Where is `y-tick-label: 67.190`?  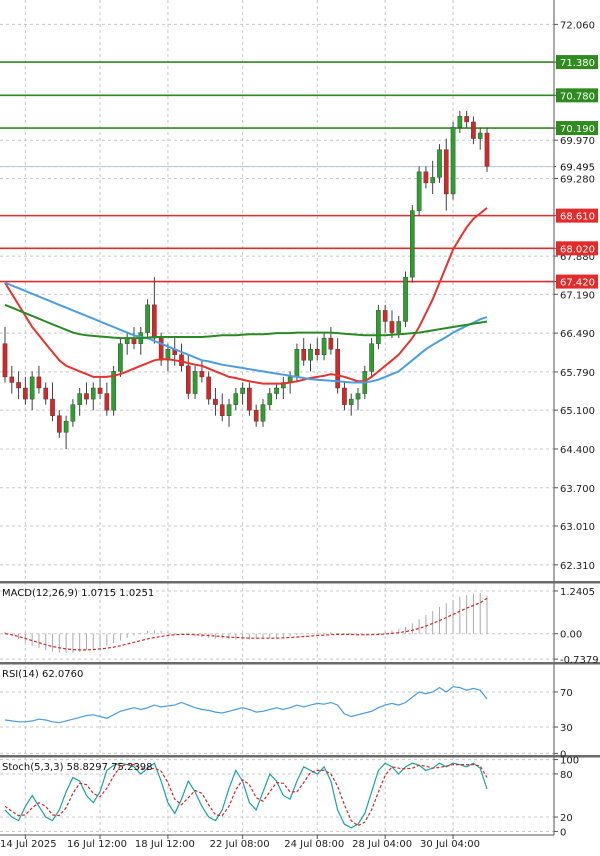 y-tick-label: 67.190 is located at coordinates (577, 295).